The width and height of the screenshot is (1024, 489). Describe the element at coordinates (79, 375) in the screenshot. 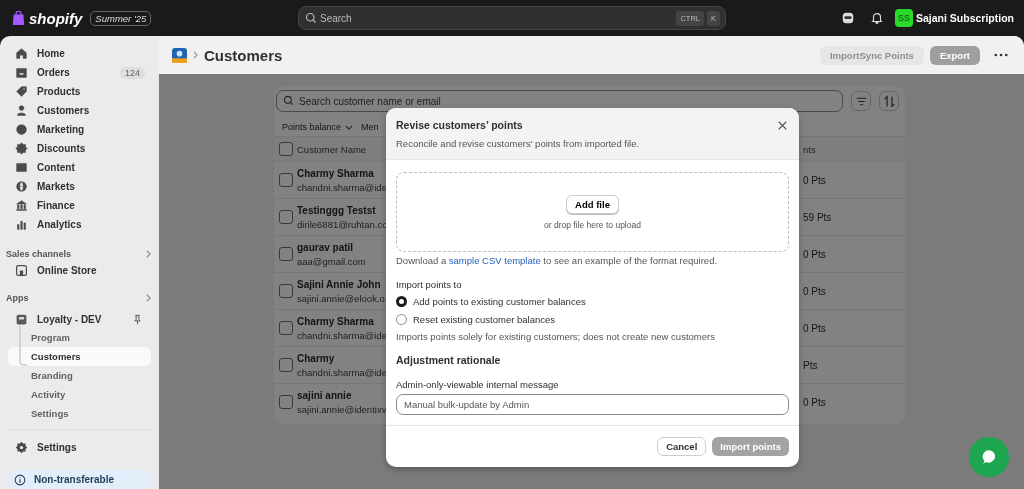

I see `nav-item: Branding` at that location.